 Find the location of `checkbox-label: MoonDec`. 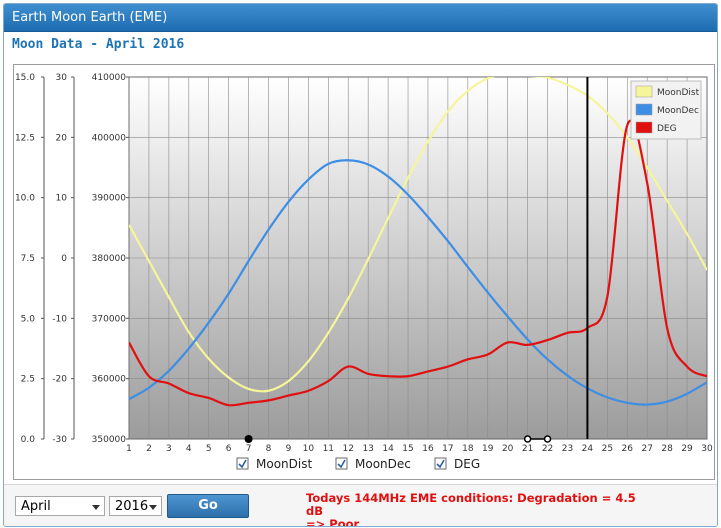

checkbox-label: MoonDec is located at coordinates (383, 464).